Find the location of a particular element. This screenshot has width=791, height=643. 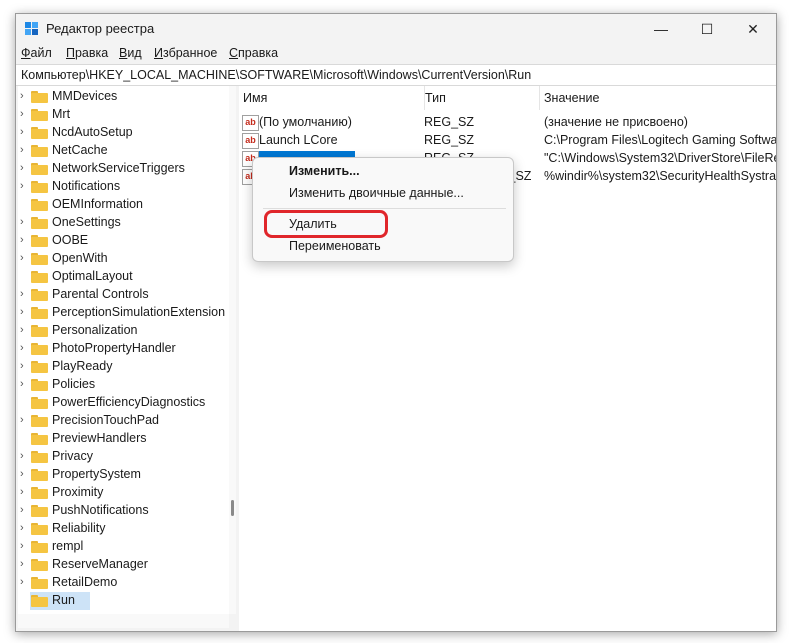

tree-item: › rempl is located at coordinates (123, 547).